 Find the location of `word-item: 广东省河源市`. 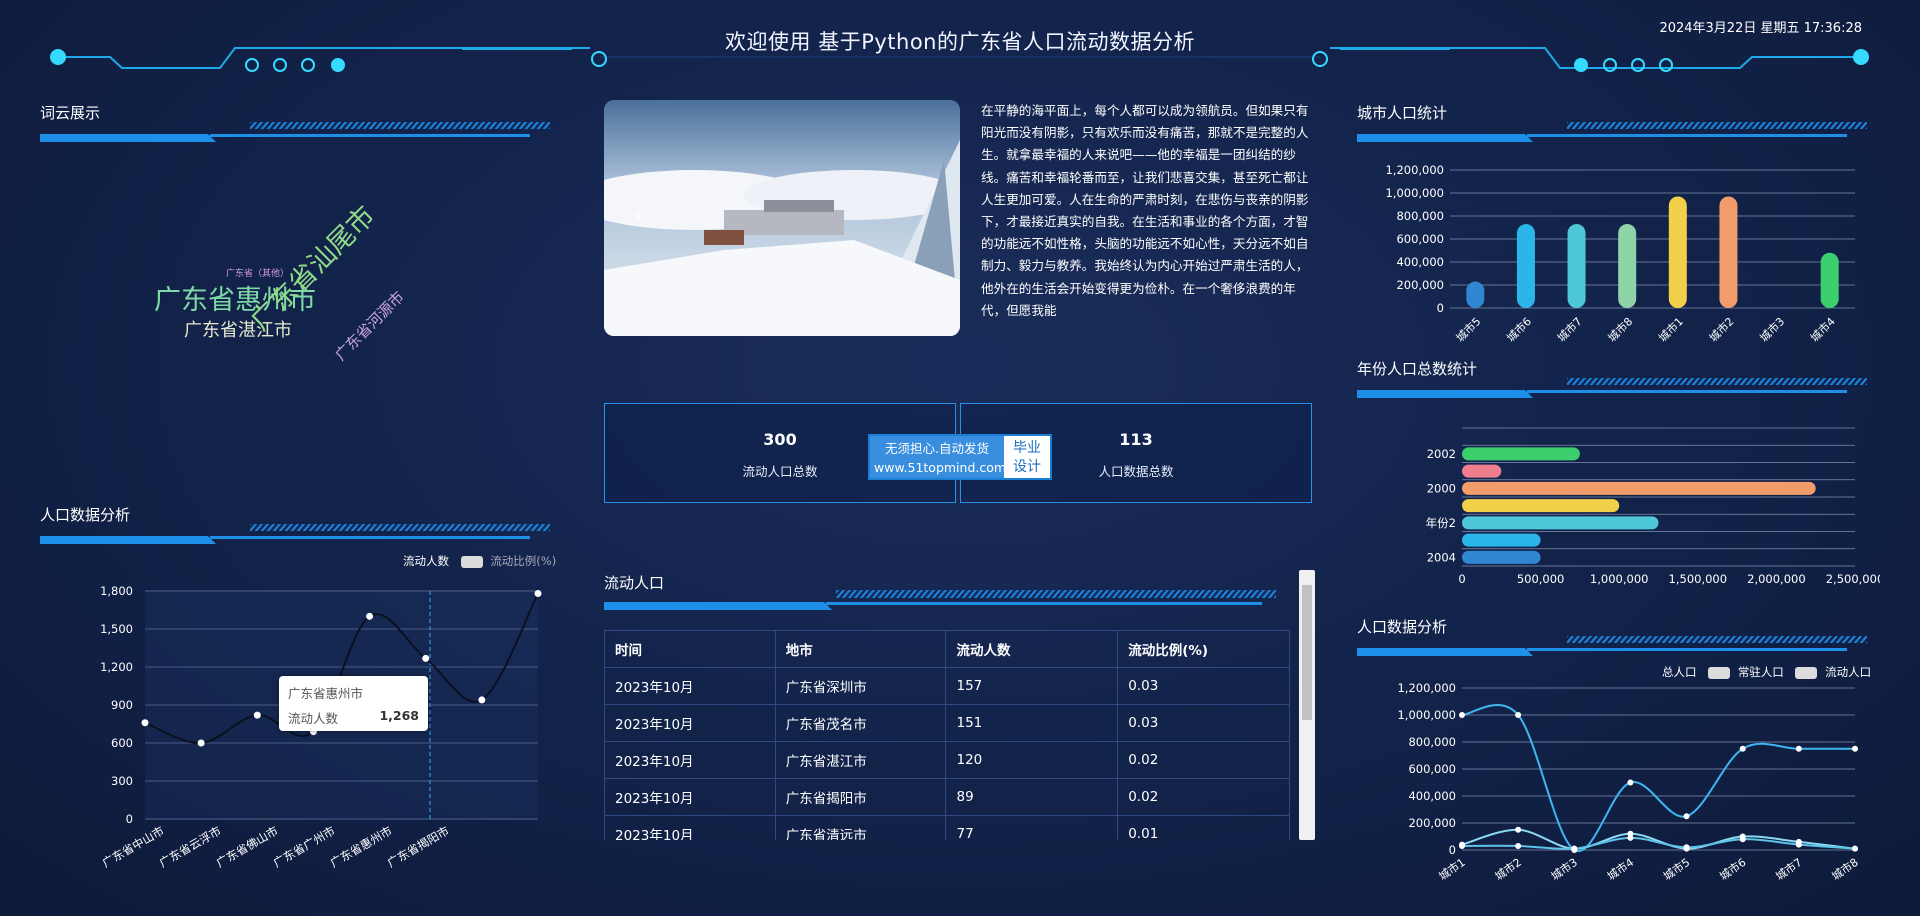

word-item: 广东省河源市 is located at coordinates (369, 326).